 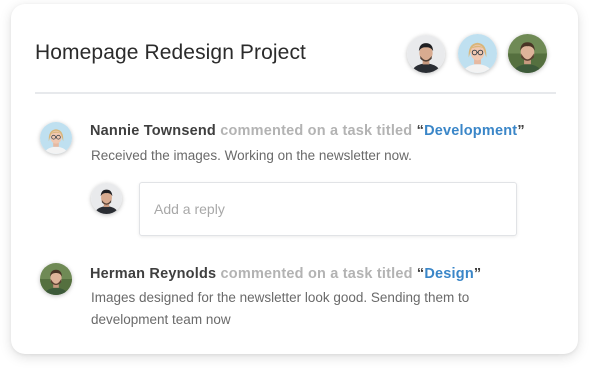 I want to click on reply-input, so click(x=328, y=209).